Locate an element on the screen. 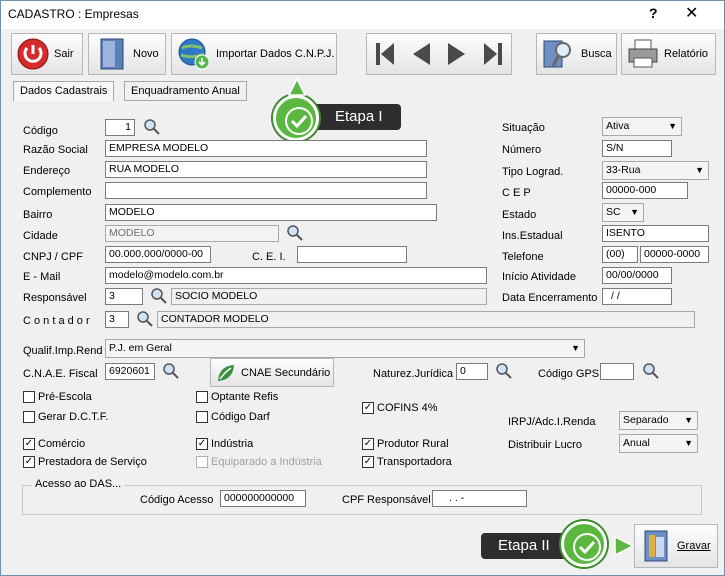 The height and width of the screenshot is (576, 725). help-button: ? is located at coordinates (653, 13).